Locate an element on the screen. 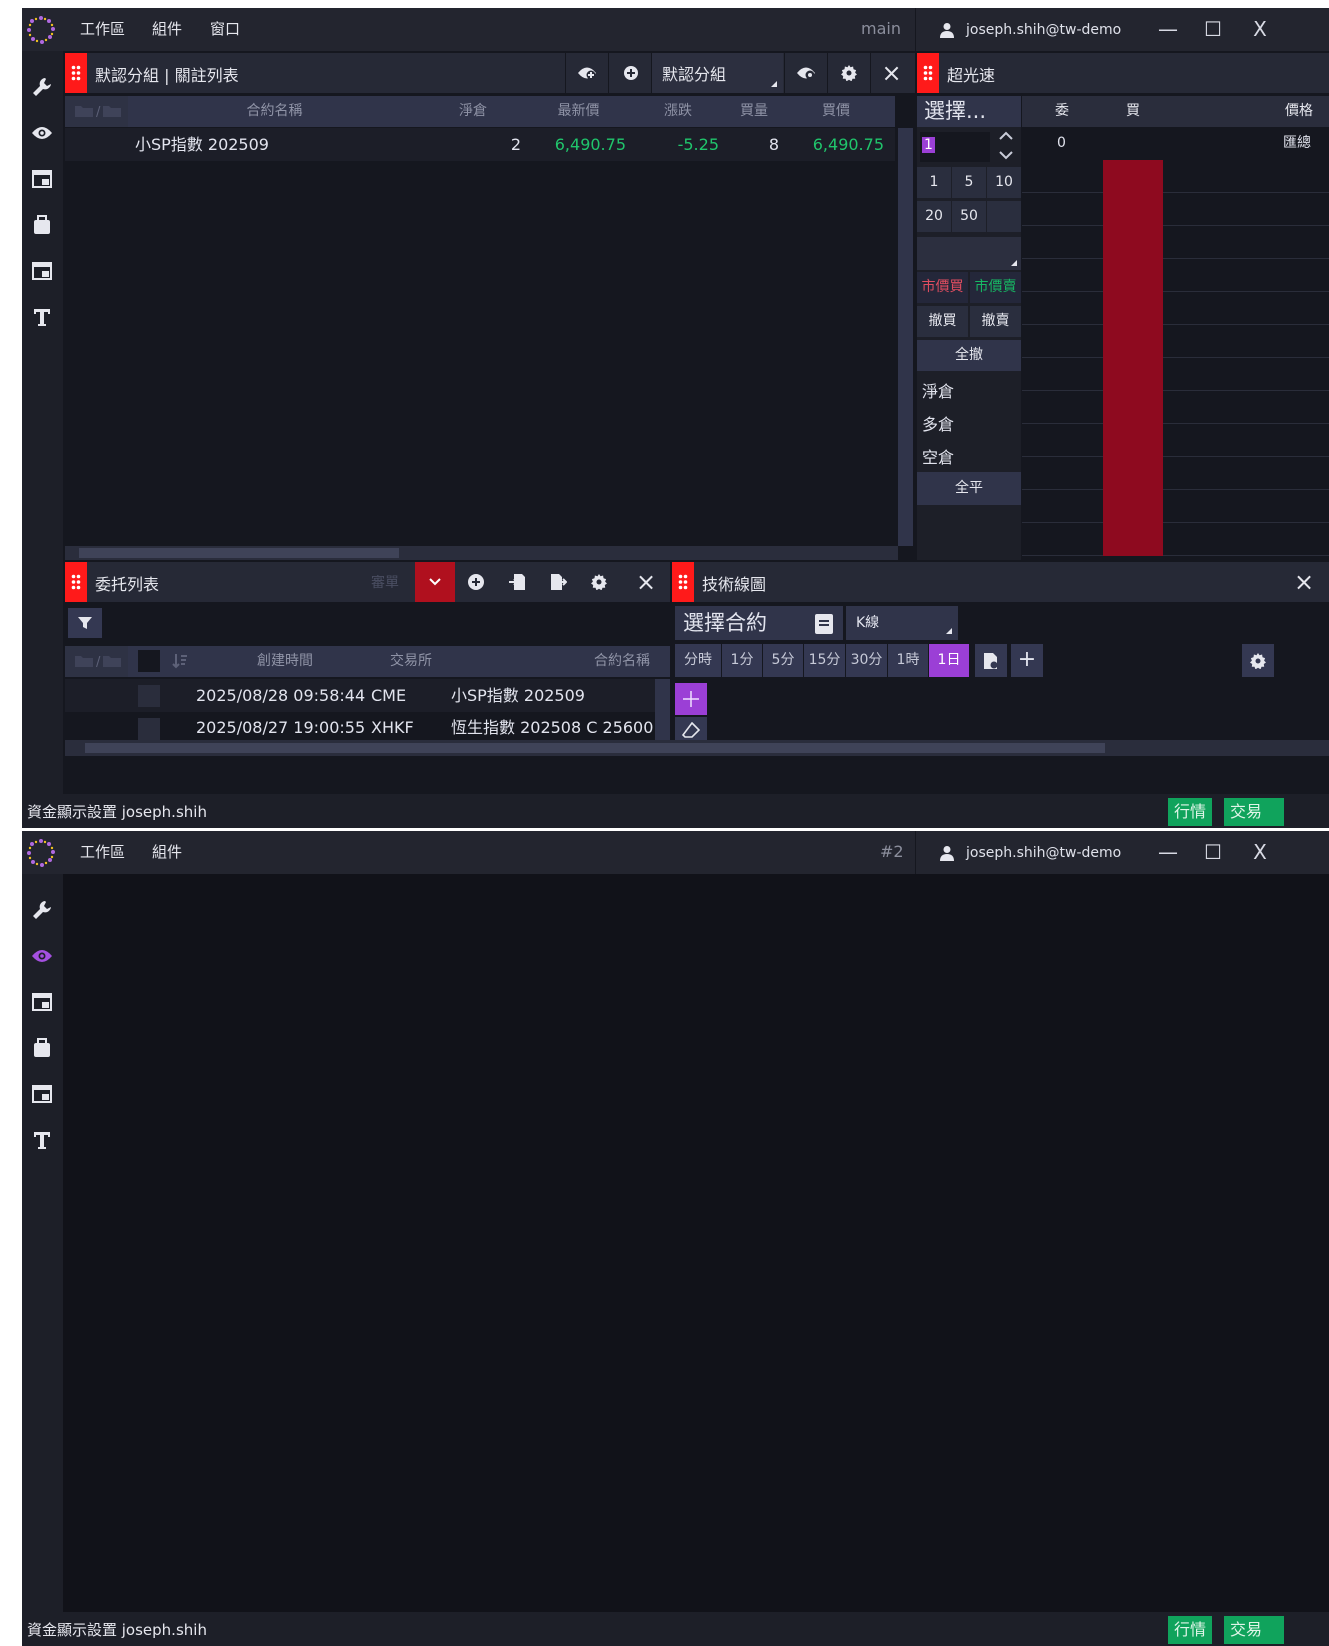 The height and width of the screenshot is (1646, 1329). filter-icon is located at coordinates (85, 623).